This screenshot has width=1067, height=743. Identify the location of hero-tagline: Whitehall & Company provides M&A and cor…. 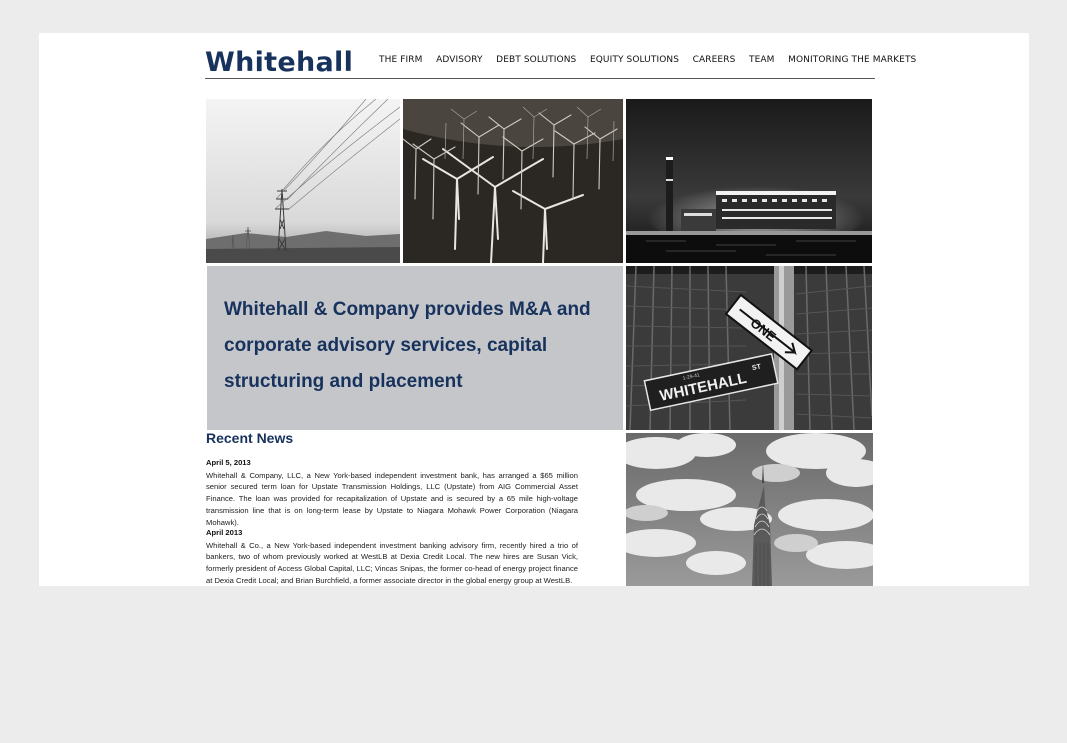
(407, 345).